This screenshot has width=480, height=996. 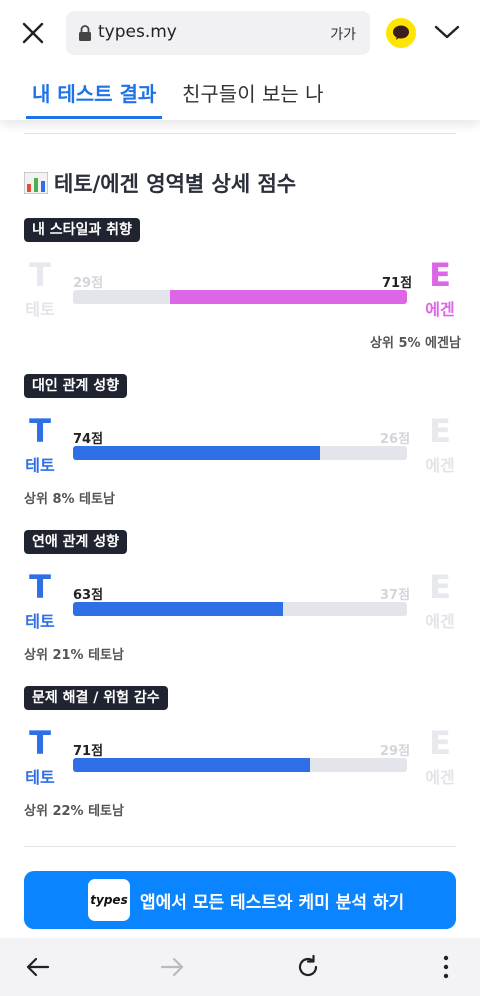 What do you see at coordinates (94, 98) in the screenshot?
I see `tab-my-results: 내 테스트 결과` at bounding box center [94, 98].